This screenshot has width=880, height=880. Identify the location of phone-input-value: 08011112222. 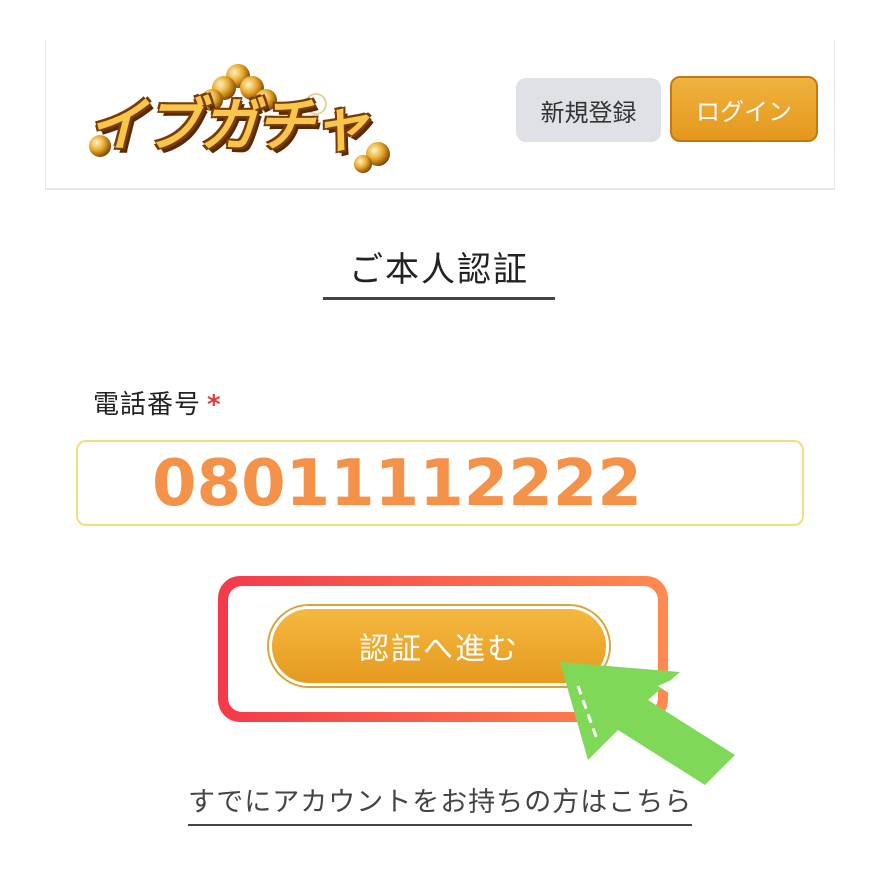
(397, 484).